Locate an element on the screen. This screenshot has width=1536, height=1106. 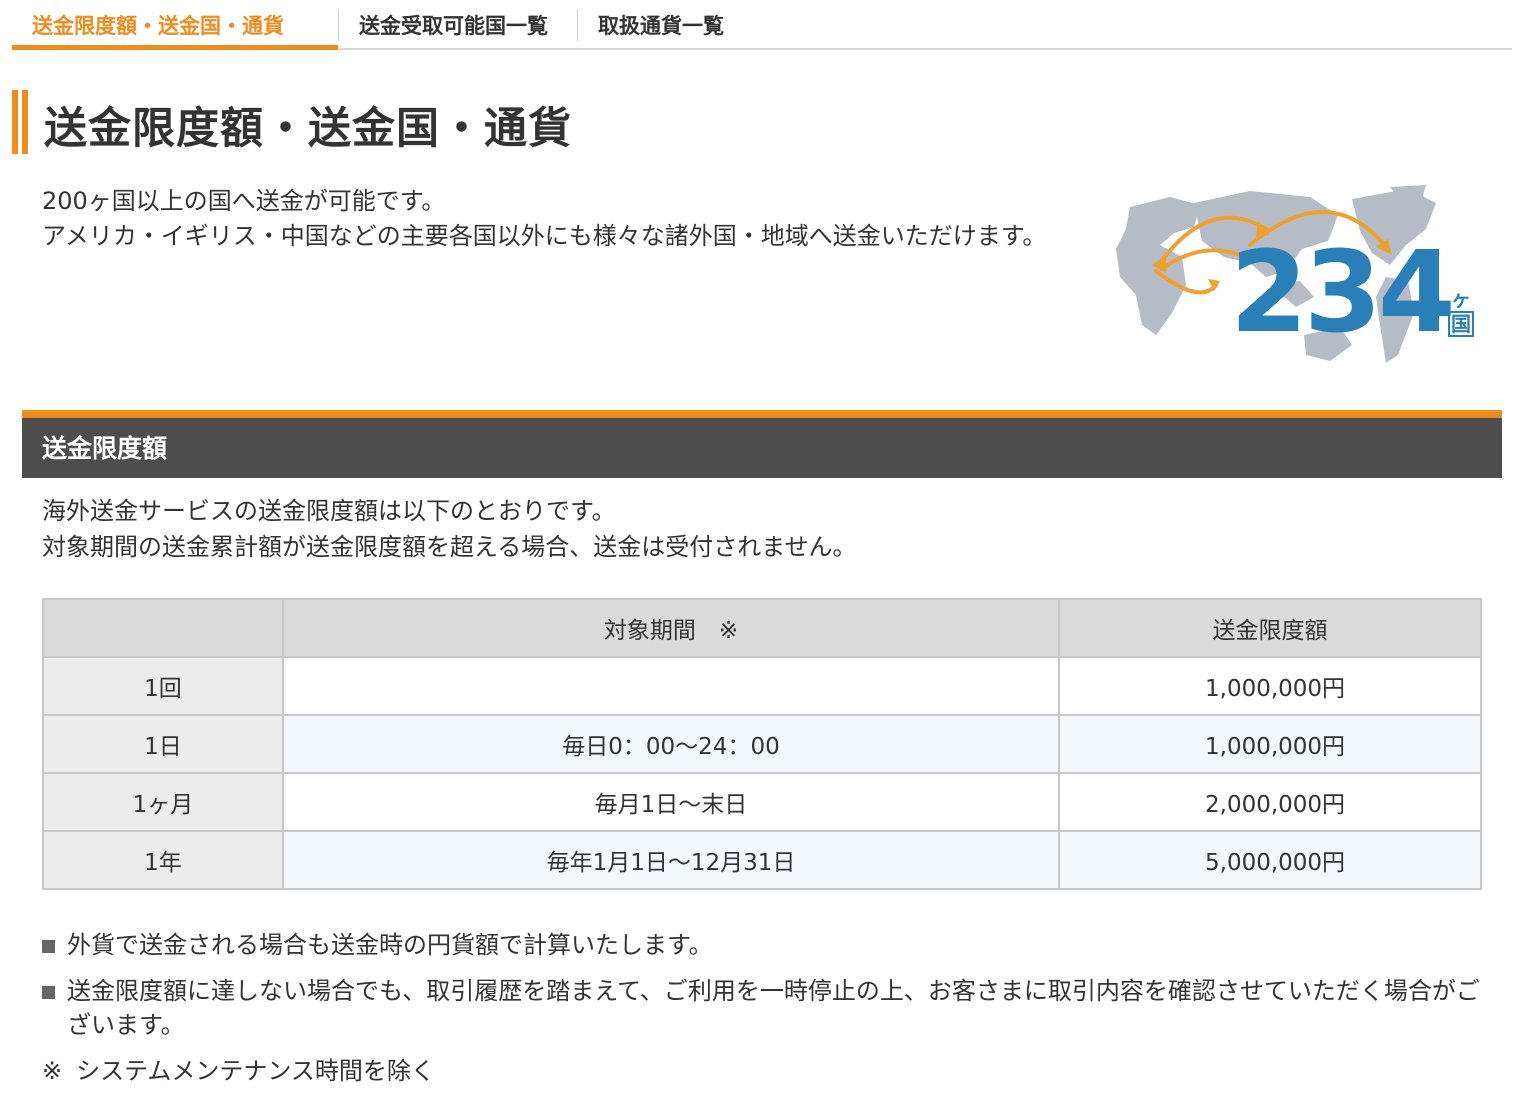
intro-line-1: 200ヶ国以上の国へ送金が可能です。 is located at coordinates (244, 201).